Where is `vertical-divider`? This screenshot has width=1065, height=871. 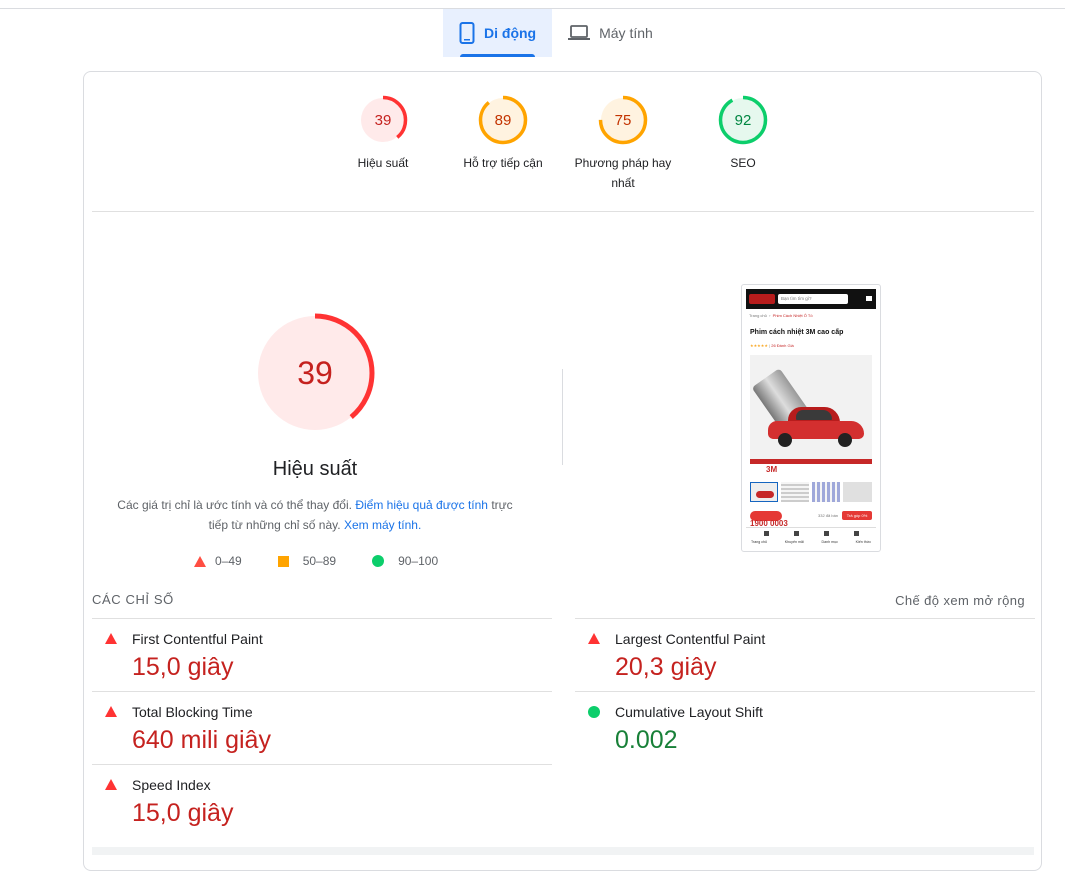
vertical-divider is located at coordinates (562, 417).